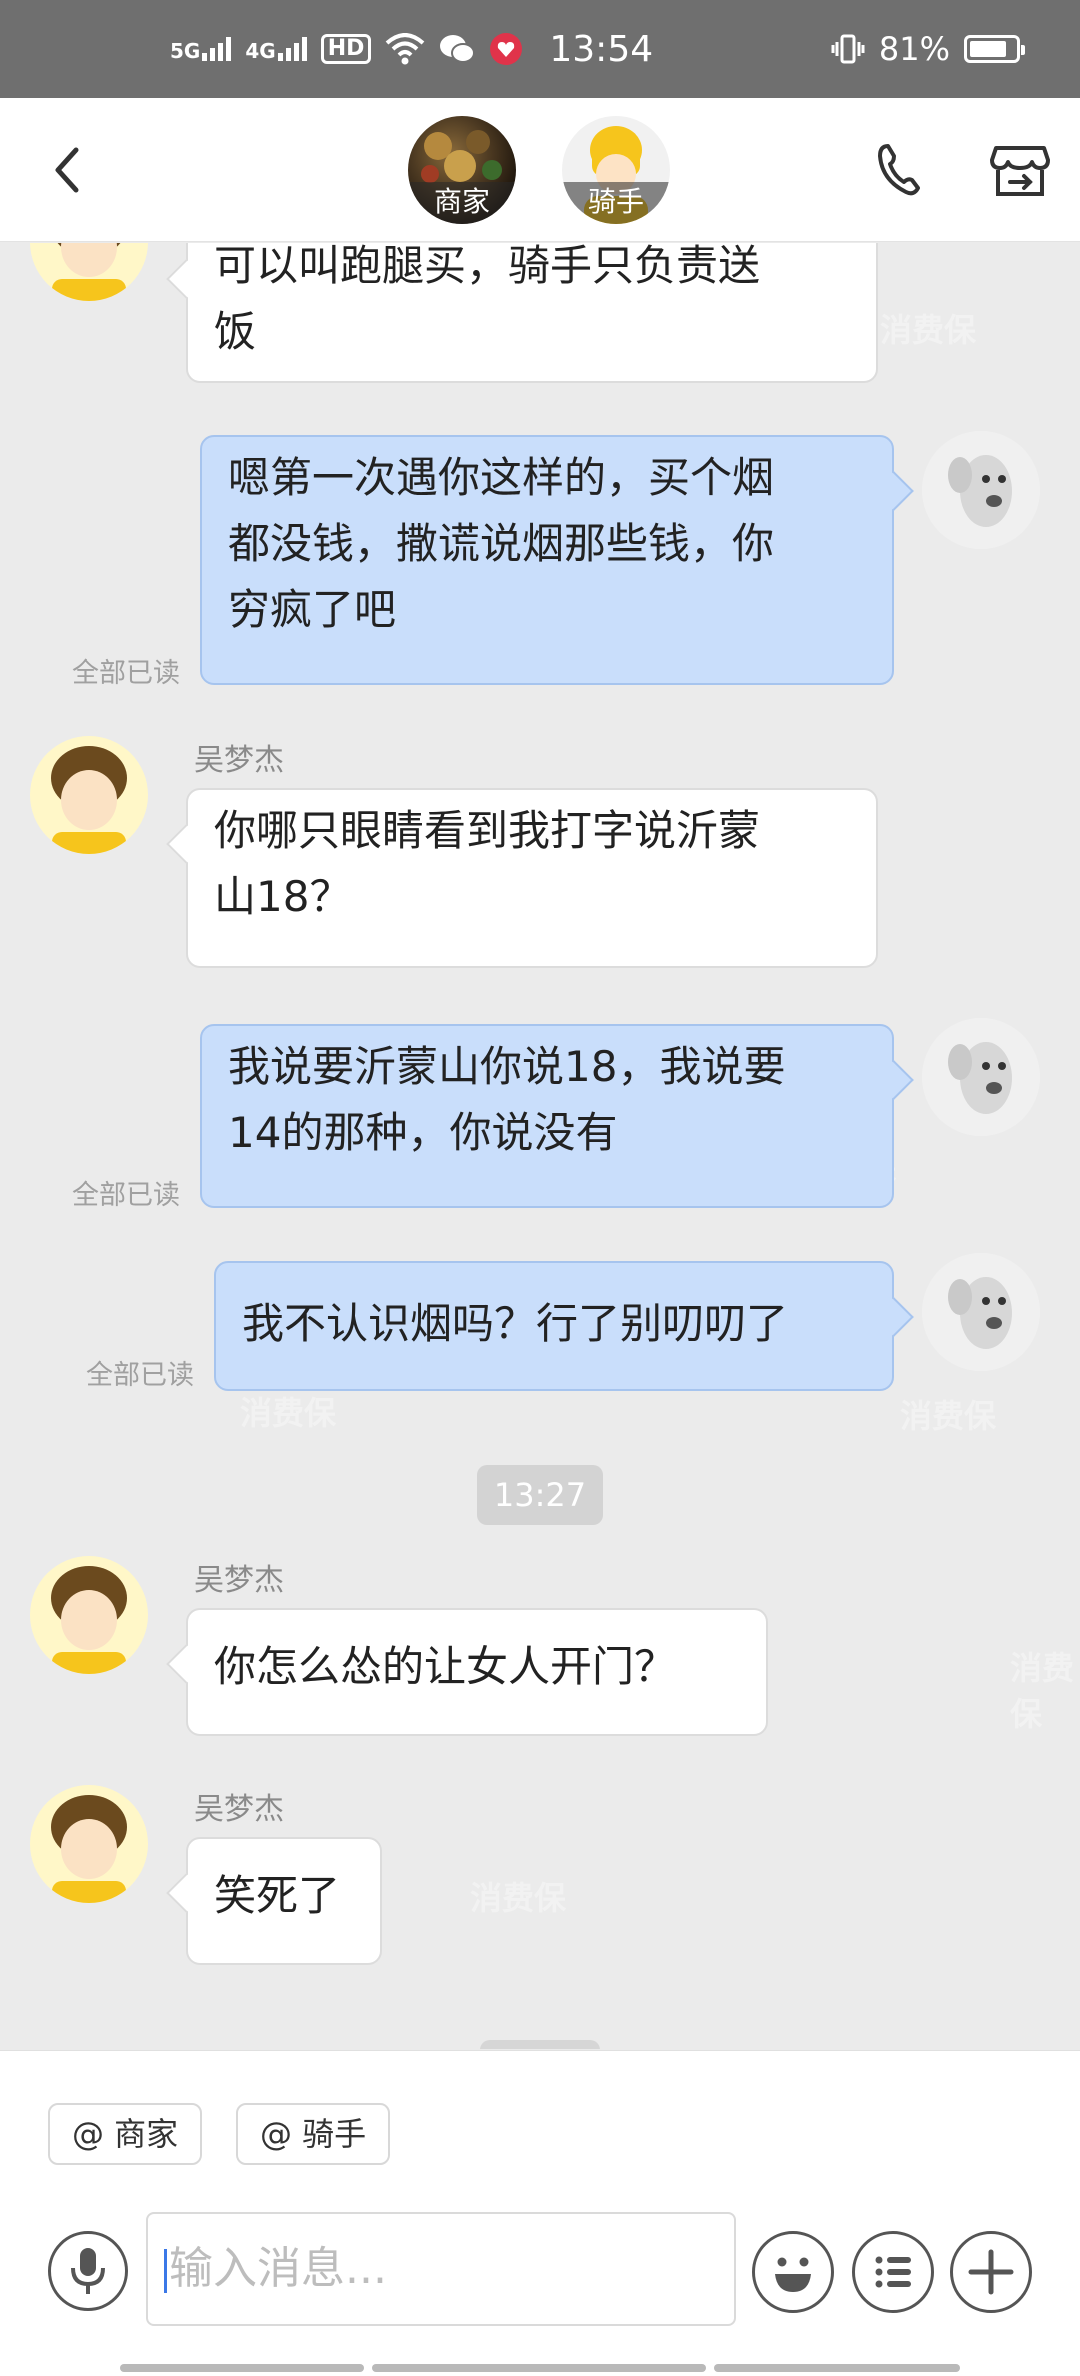  Describe the element at coordinates (462, 170) in the screenshot. I see `merchant-avatar: 商家` at that location.